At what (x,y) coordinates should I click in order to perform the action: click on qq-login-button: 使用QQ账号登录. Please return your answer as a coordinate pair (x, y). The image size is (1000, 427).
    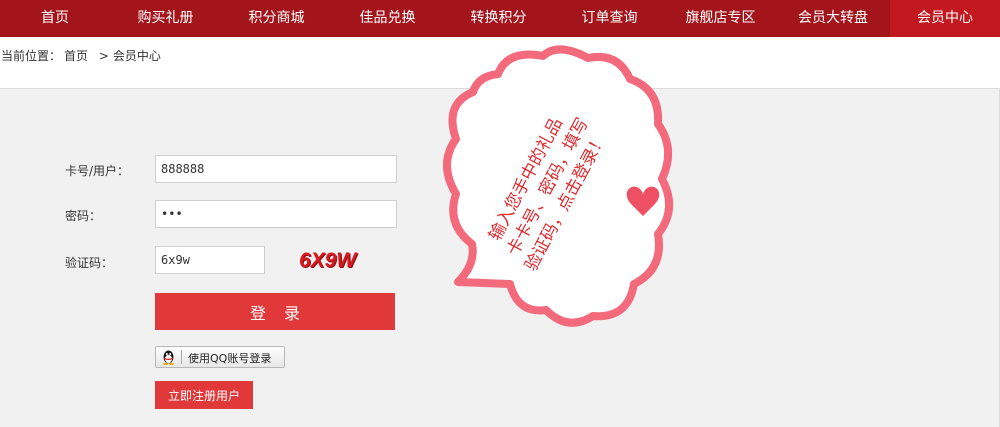
    Looking at the image, I should click on (220, 357).